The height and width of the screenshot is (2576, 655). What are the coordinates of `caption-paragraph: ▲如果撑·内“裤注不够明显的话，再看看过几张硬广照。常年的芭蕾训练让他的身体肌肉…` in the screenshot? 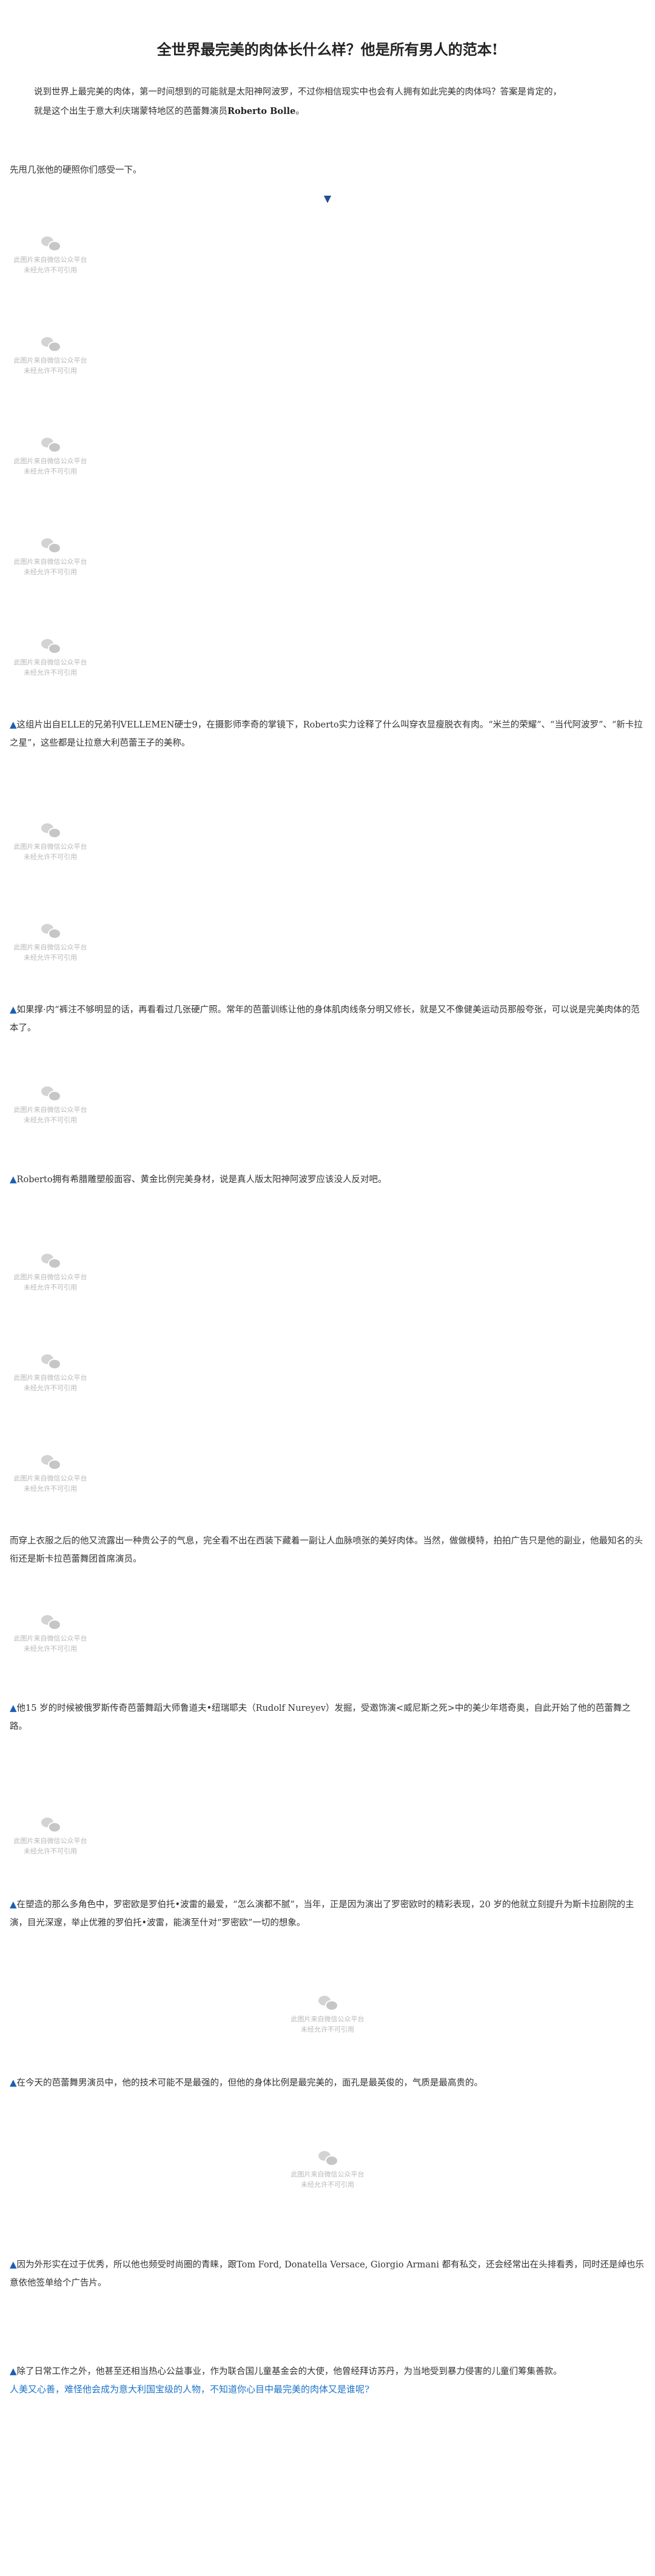 It's located at (328, 1018).